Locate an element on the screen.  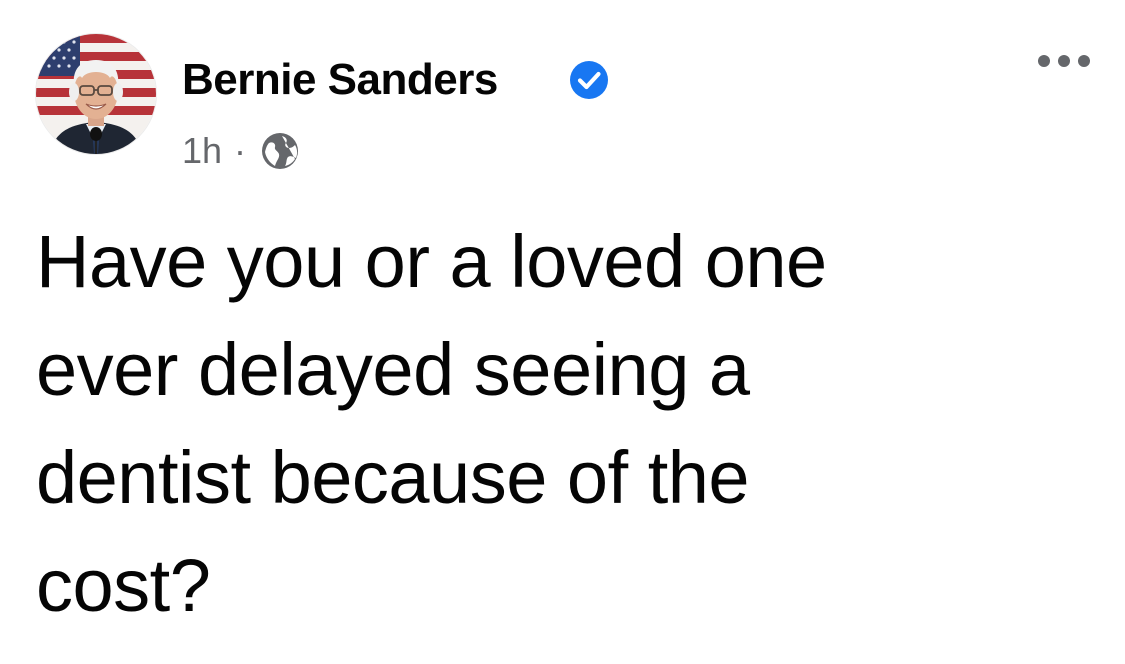
author-avatar is located at coordinates (96, 94).